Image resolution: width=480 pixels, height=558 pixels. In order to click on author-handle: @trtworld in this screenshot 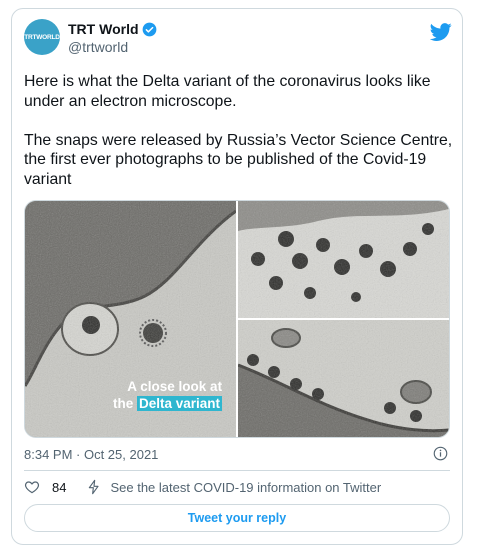, I will do `click(98, 47)`.